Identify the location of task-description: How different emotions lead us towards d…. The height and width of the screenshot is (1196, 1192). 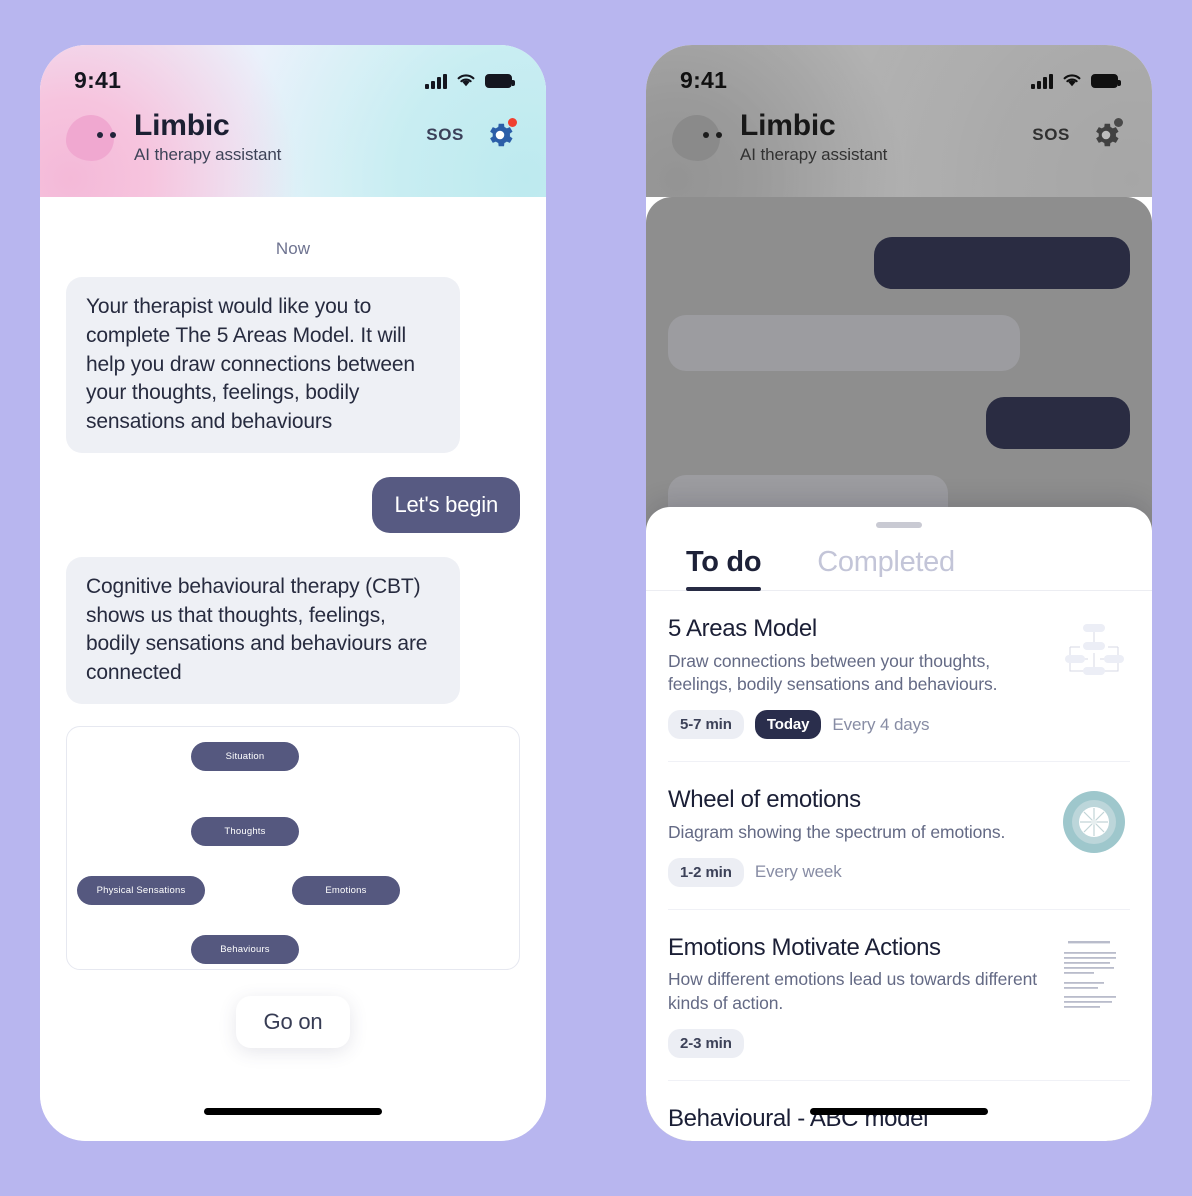
(853, 991).